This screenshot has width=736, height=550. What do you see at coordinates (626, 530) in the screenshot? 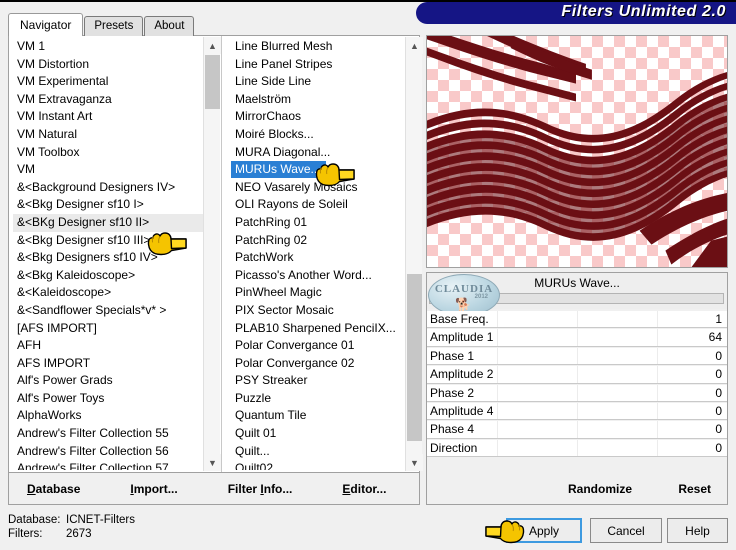
I see `cancel-button: Cancel` at bounding box center [626, 530].